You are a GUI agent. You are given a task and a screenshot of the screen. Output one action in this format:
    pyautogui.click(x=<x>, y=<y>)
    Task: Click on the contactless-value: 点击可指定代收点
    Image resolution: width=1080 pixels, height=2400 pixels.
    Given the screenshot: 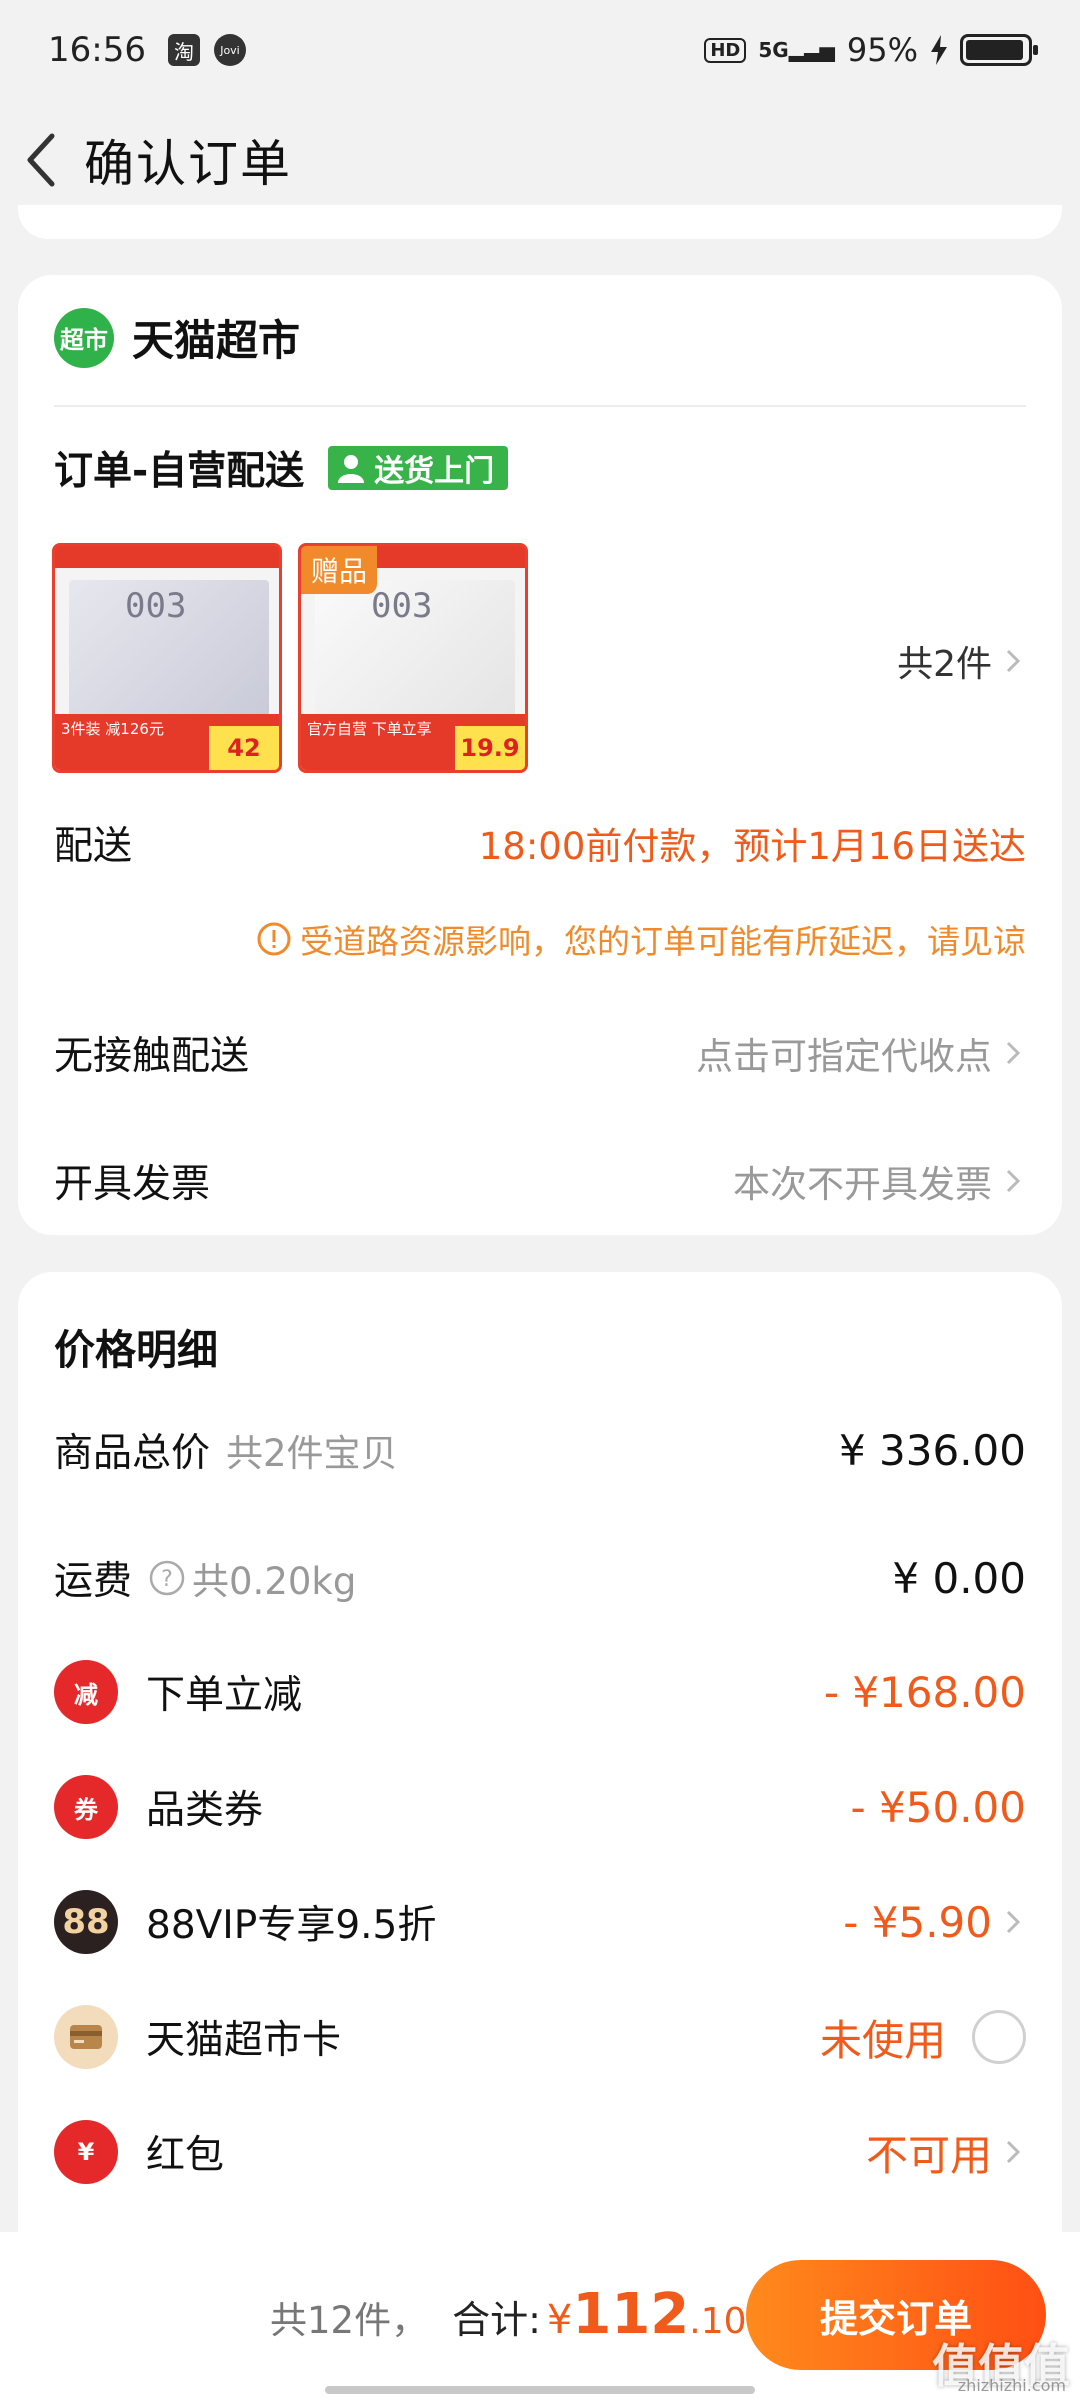 What is the action you would take?
    pyautogui.click(x=861, y=1053)
    